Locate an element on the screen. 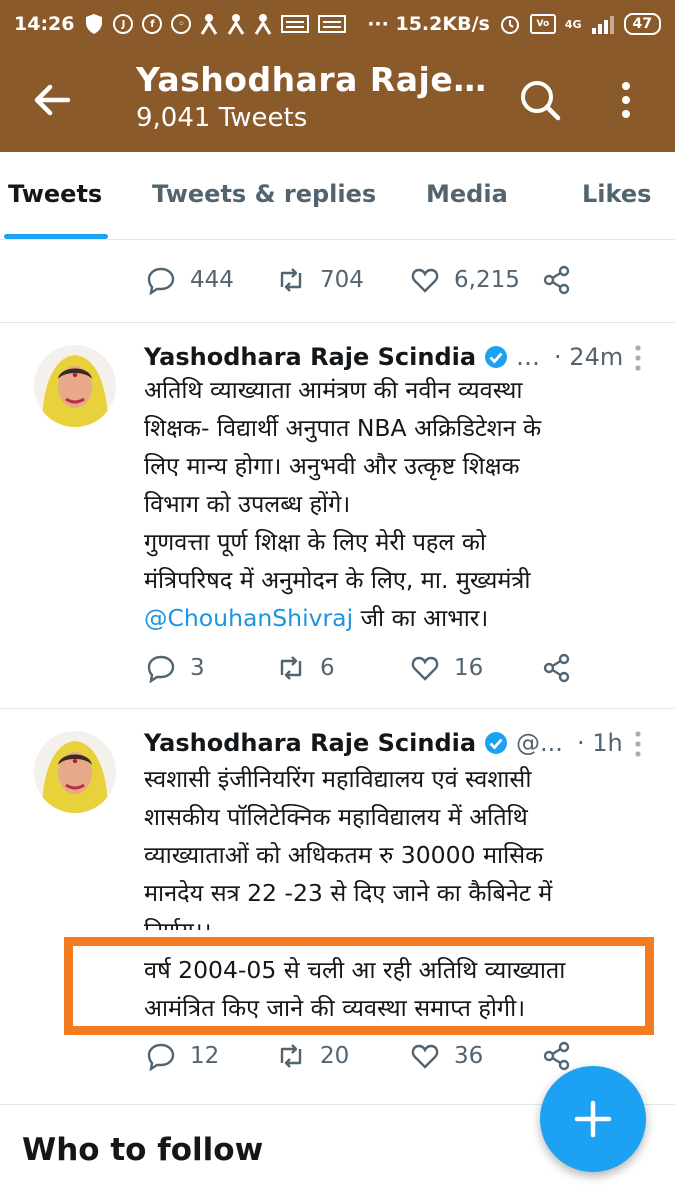  like-button: 36 is located at coordinates (446, 1056).